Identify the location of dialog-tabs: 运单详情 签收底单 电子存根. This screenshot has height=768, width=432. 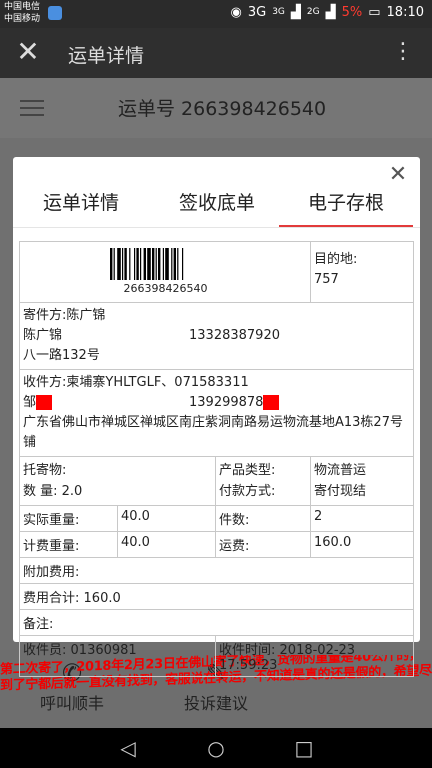
(216, 204).